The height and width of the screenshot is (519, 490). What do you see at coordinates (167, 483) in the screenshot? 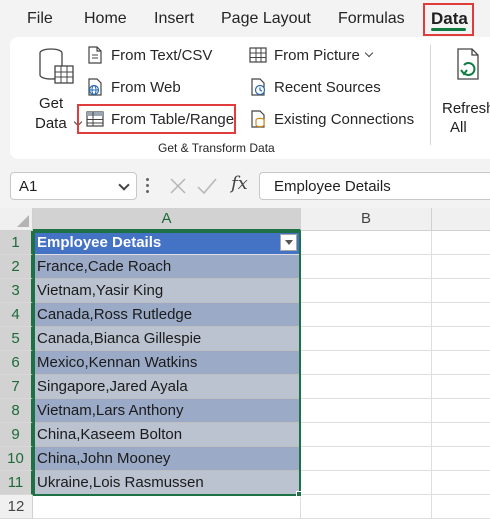
I see `table-cell: Ukraine,Lois Rasmussen` at bounding box center [167, 483].